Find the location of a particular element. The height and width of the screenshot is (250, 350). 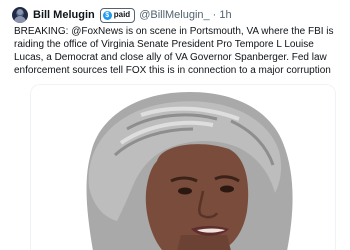

author-name: Bill Melugin is located at coordinates (64, 15).